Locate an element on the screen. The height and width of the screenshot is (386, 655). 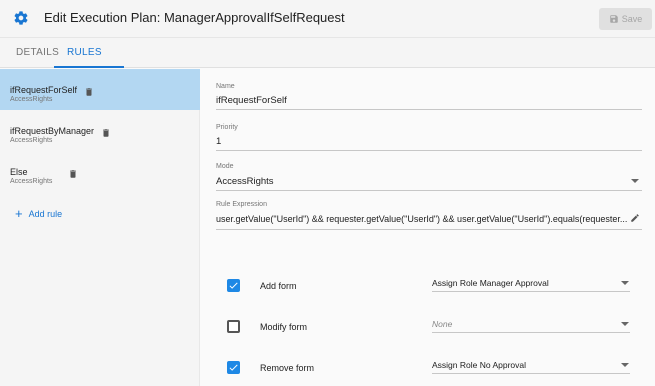
mode-underline is located at coordinates (429, 190).